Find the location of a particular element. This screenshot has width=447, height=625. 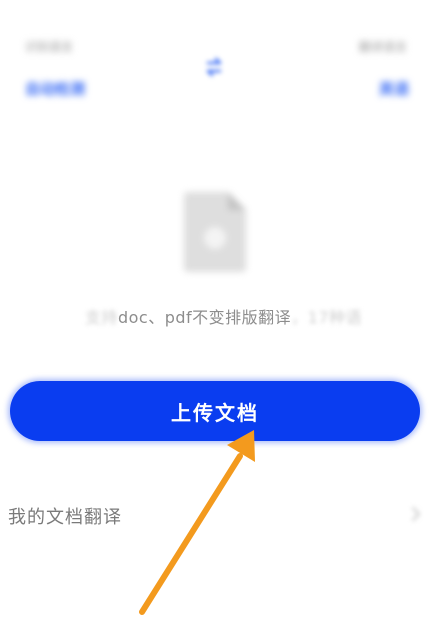

chevron-right-icon is located at coordinates (416, 514).